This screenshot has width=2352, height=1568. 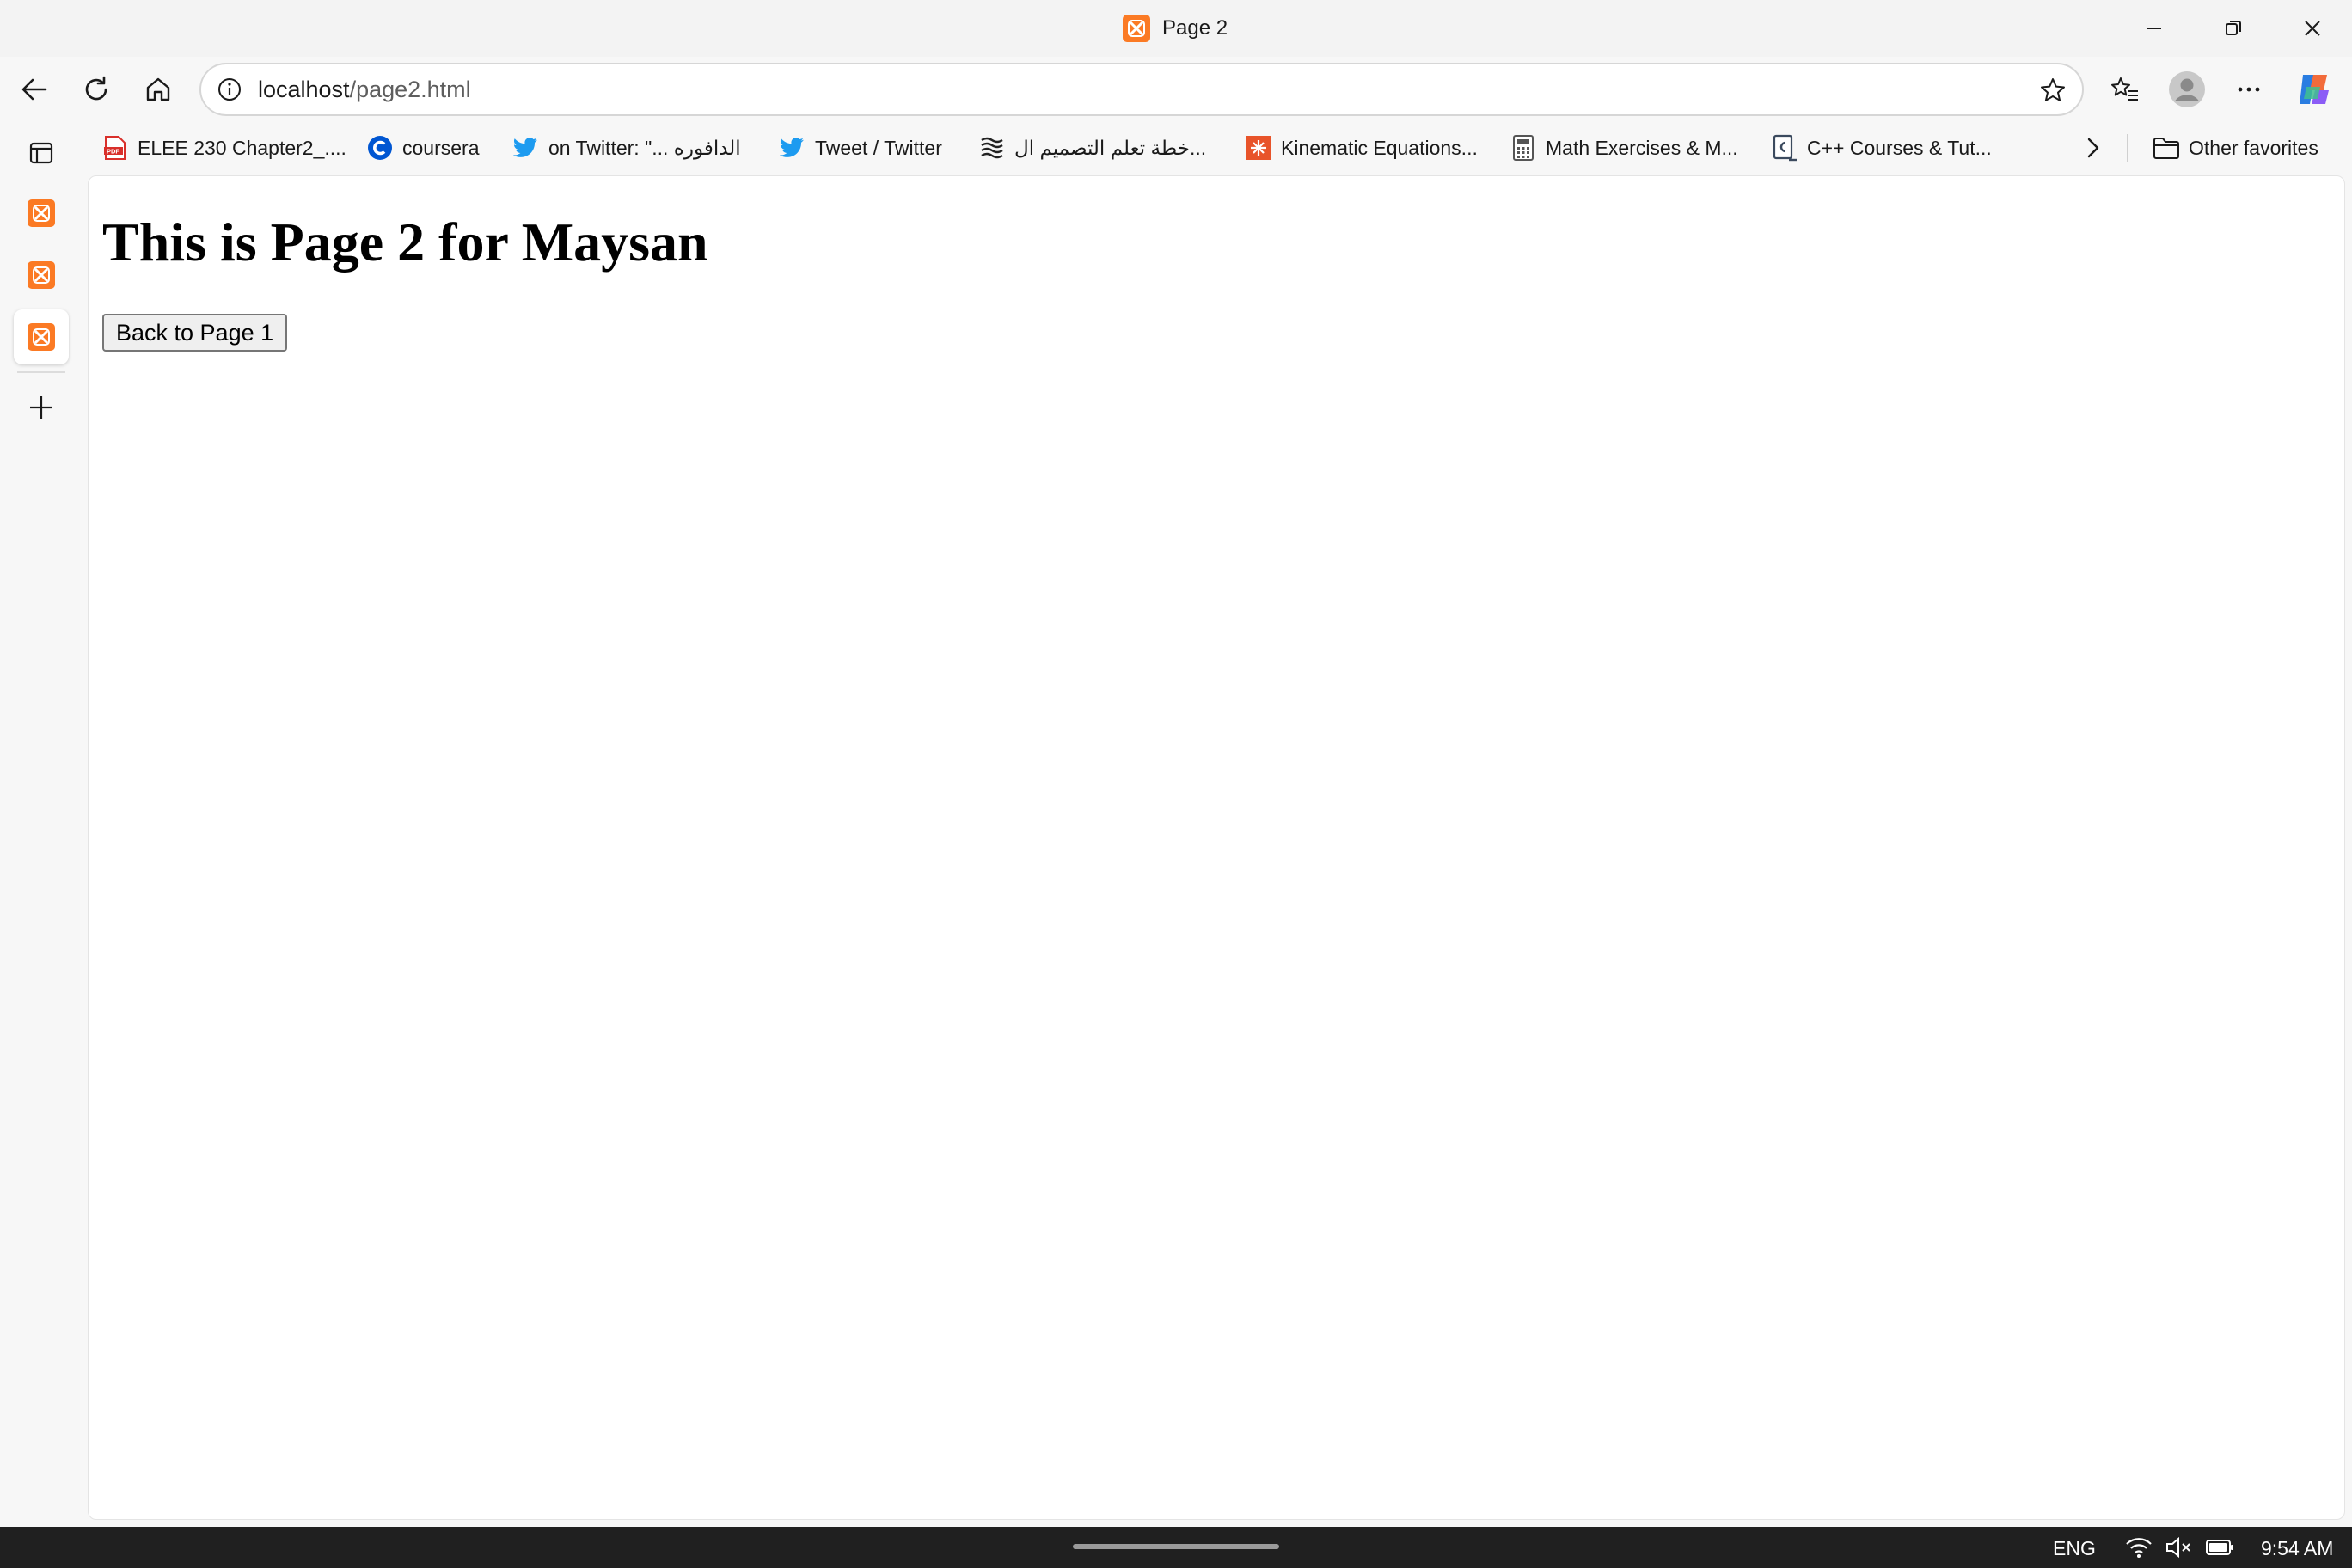 I want to click on tab-xampp-3-active, so click(x=41, y=336).